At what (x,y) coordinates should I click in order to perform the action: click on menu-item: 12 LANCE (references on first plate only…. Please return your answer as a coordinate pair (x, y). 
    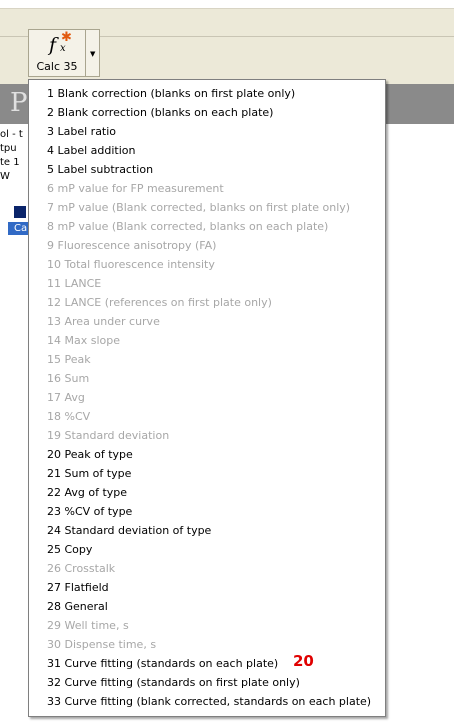
    Looking at the image, I should click on (159, 302).